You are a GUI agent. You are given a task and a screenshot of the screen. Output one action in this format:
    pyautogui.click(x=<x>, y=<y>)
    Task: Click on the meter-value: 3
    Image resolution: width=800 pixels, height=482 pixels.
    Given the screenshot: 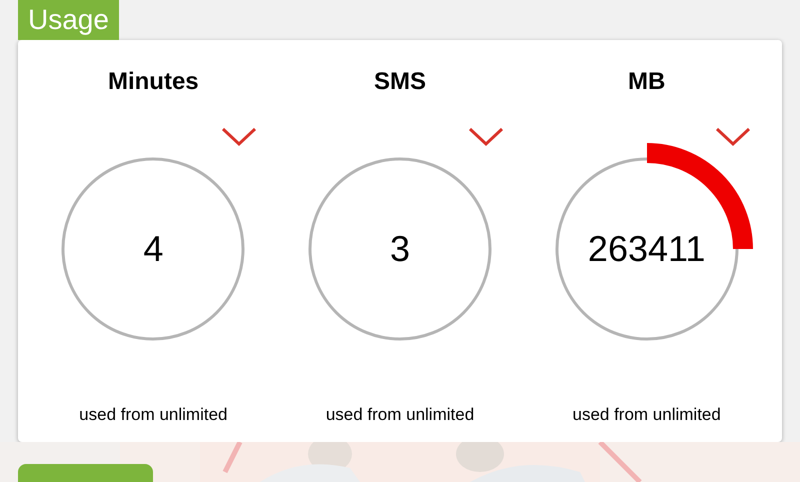 What is the action you would take?
    pyautogui.click(x=399, y=249)
    